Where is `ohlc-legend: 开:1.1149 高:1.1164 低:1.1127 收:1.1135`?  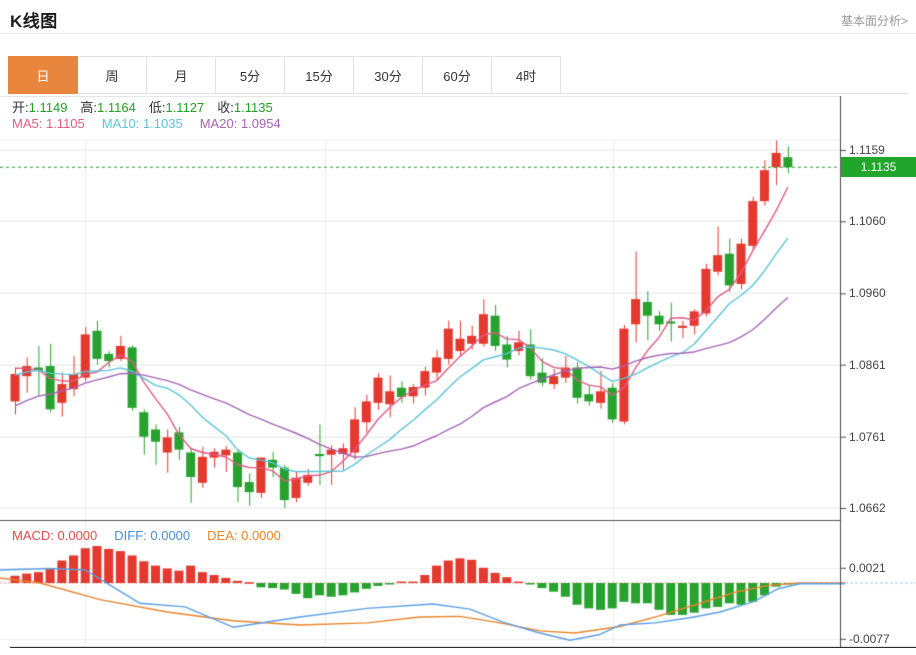
ohlc-legend: 开:1.1149 高:1.1164 低:1.1127 收:1.1135 is located at coordinates (149, 106).